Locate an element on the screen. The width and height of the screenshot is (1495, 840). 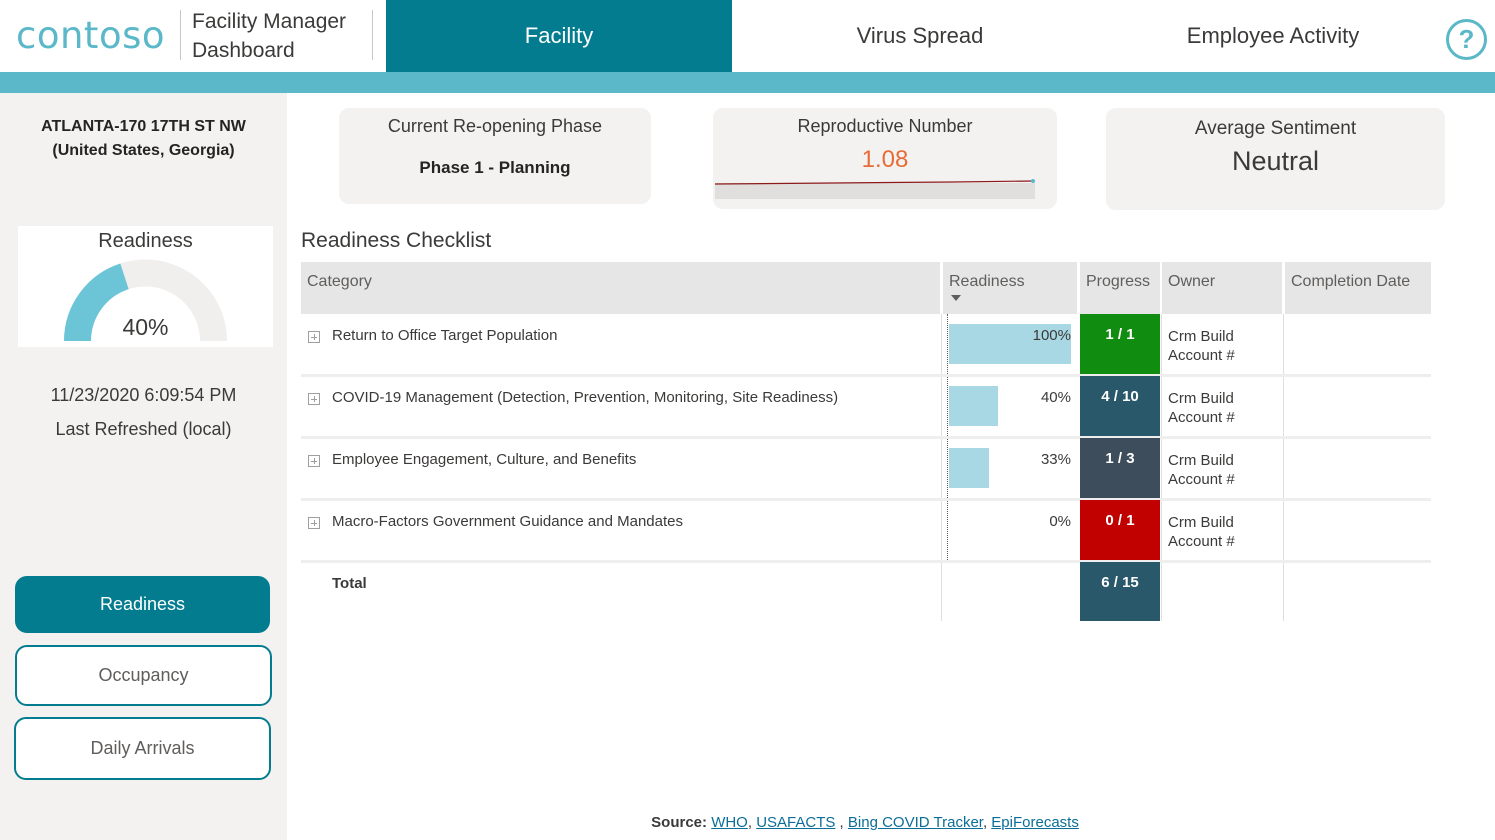
checklist-title: Readiness Checklist is located at coordinates (396, 240).